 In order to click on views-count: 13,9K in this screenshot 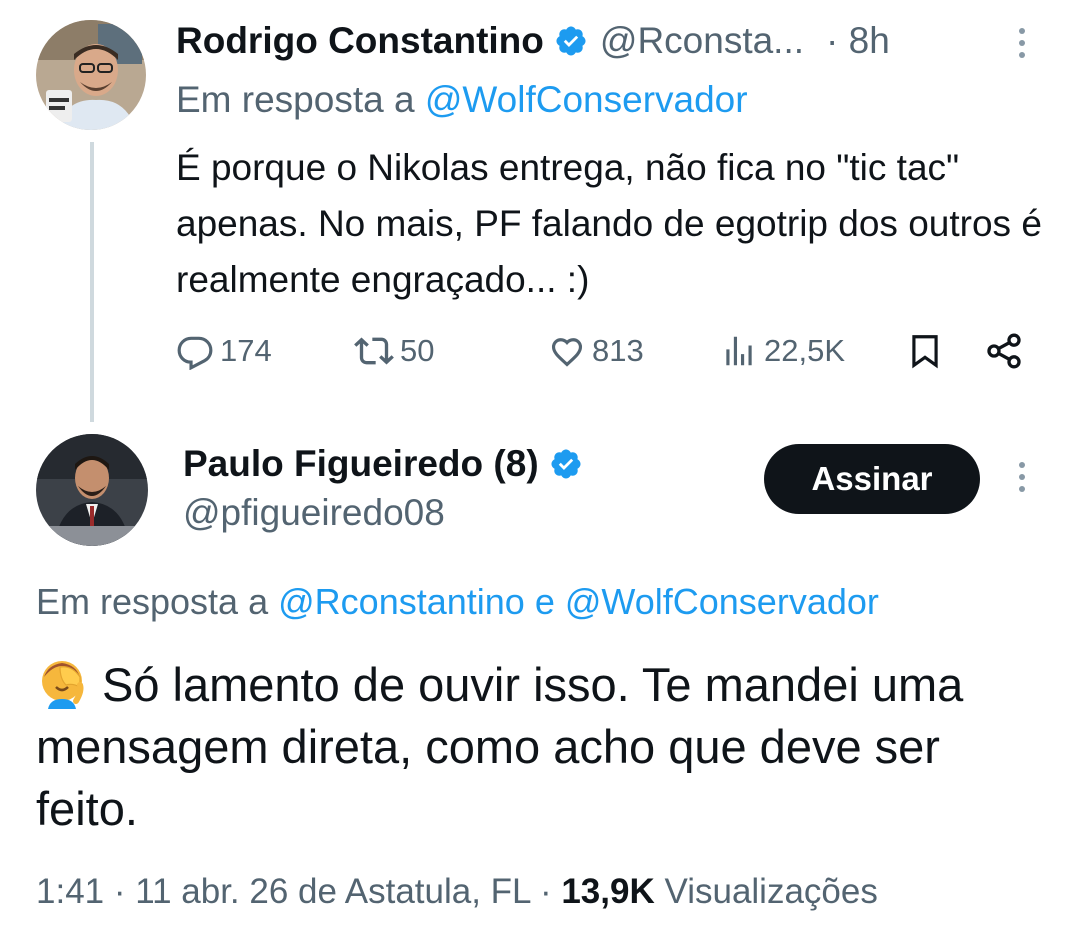, I will do `click(608, 891)`.